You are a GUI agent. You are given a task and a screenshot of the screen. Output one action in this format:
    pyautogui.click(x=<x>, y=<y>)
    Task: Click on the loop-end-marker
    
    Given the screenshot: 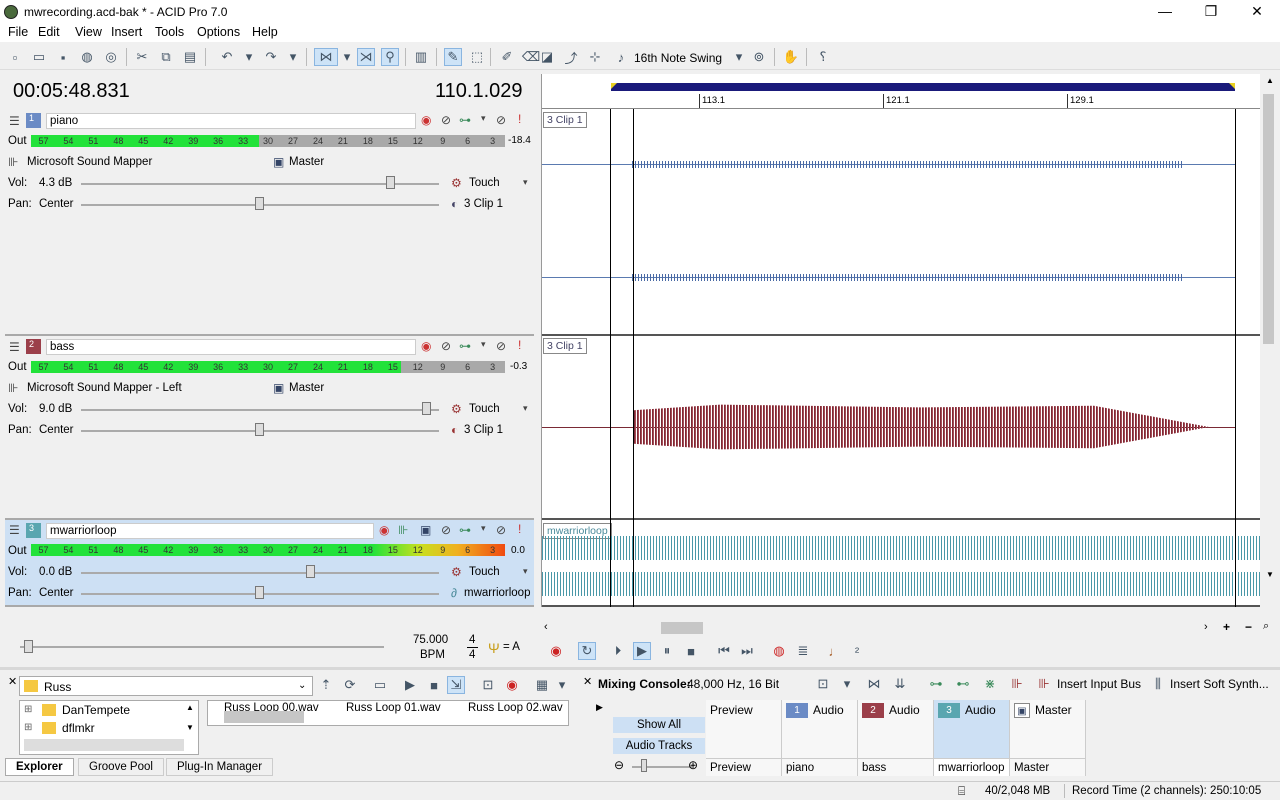 What is the action you would take?
    pyautogui.click(x=1232, y=86)
    